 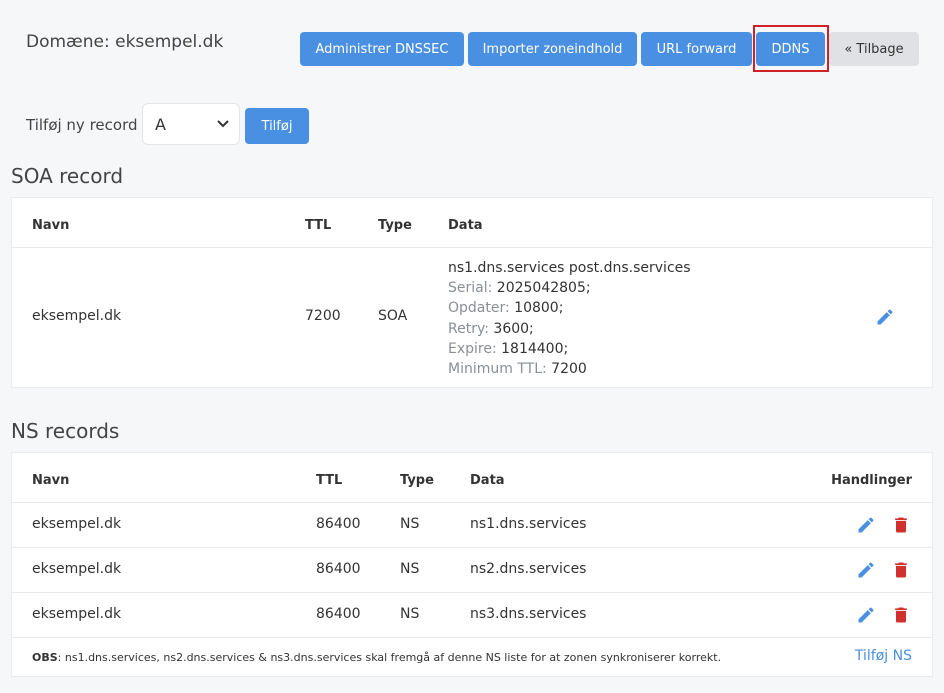 What do you see at coordinates (323, 316) in the screenshot?
I see `soa-ttl: 7200` at bounding box center [323, 316].